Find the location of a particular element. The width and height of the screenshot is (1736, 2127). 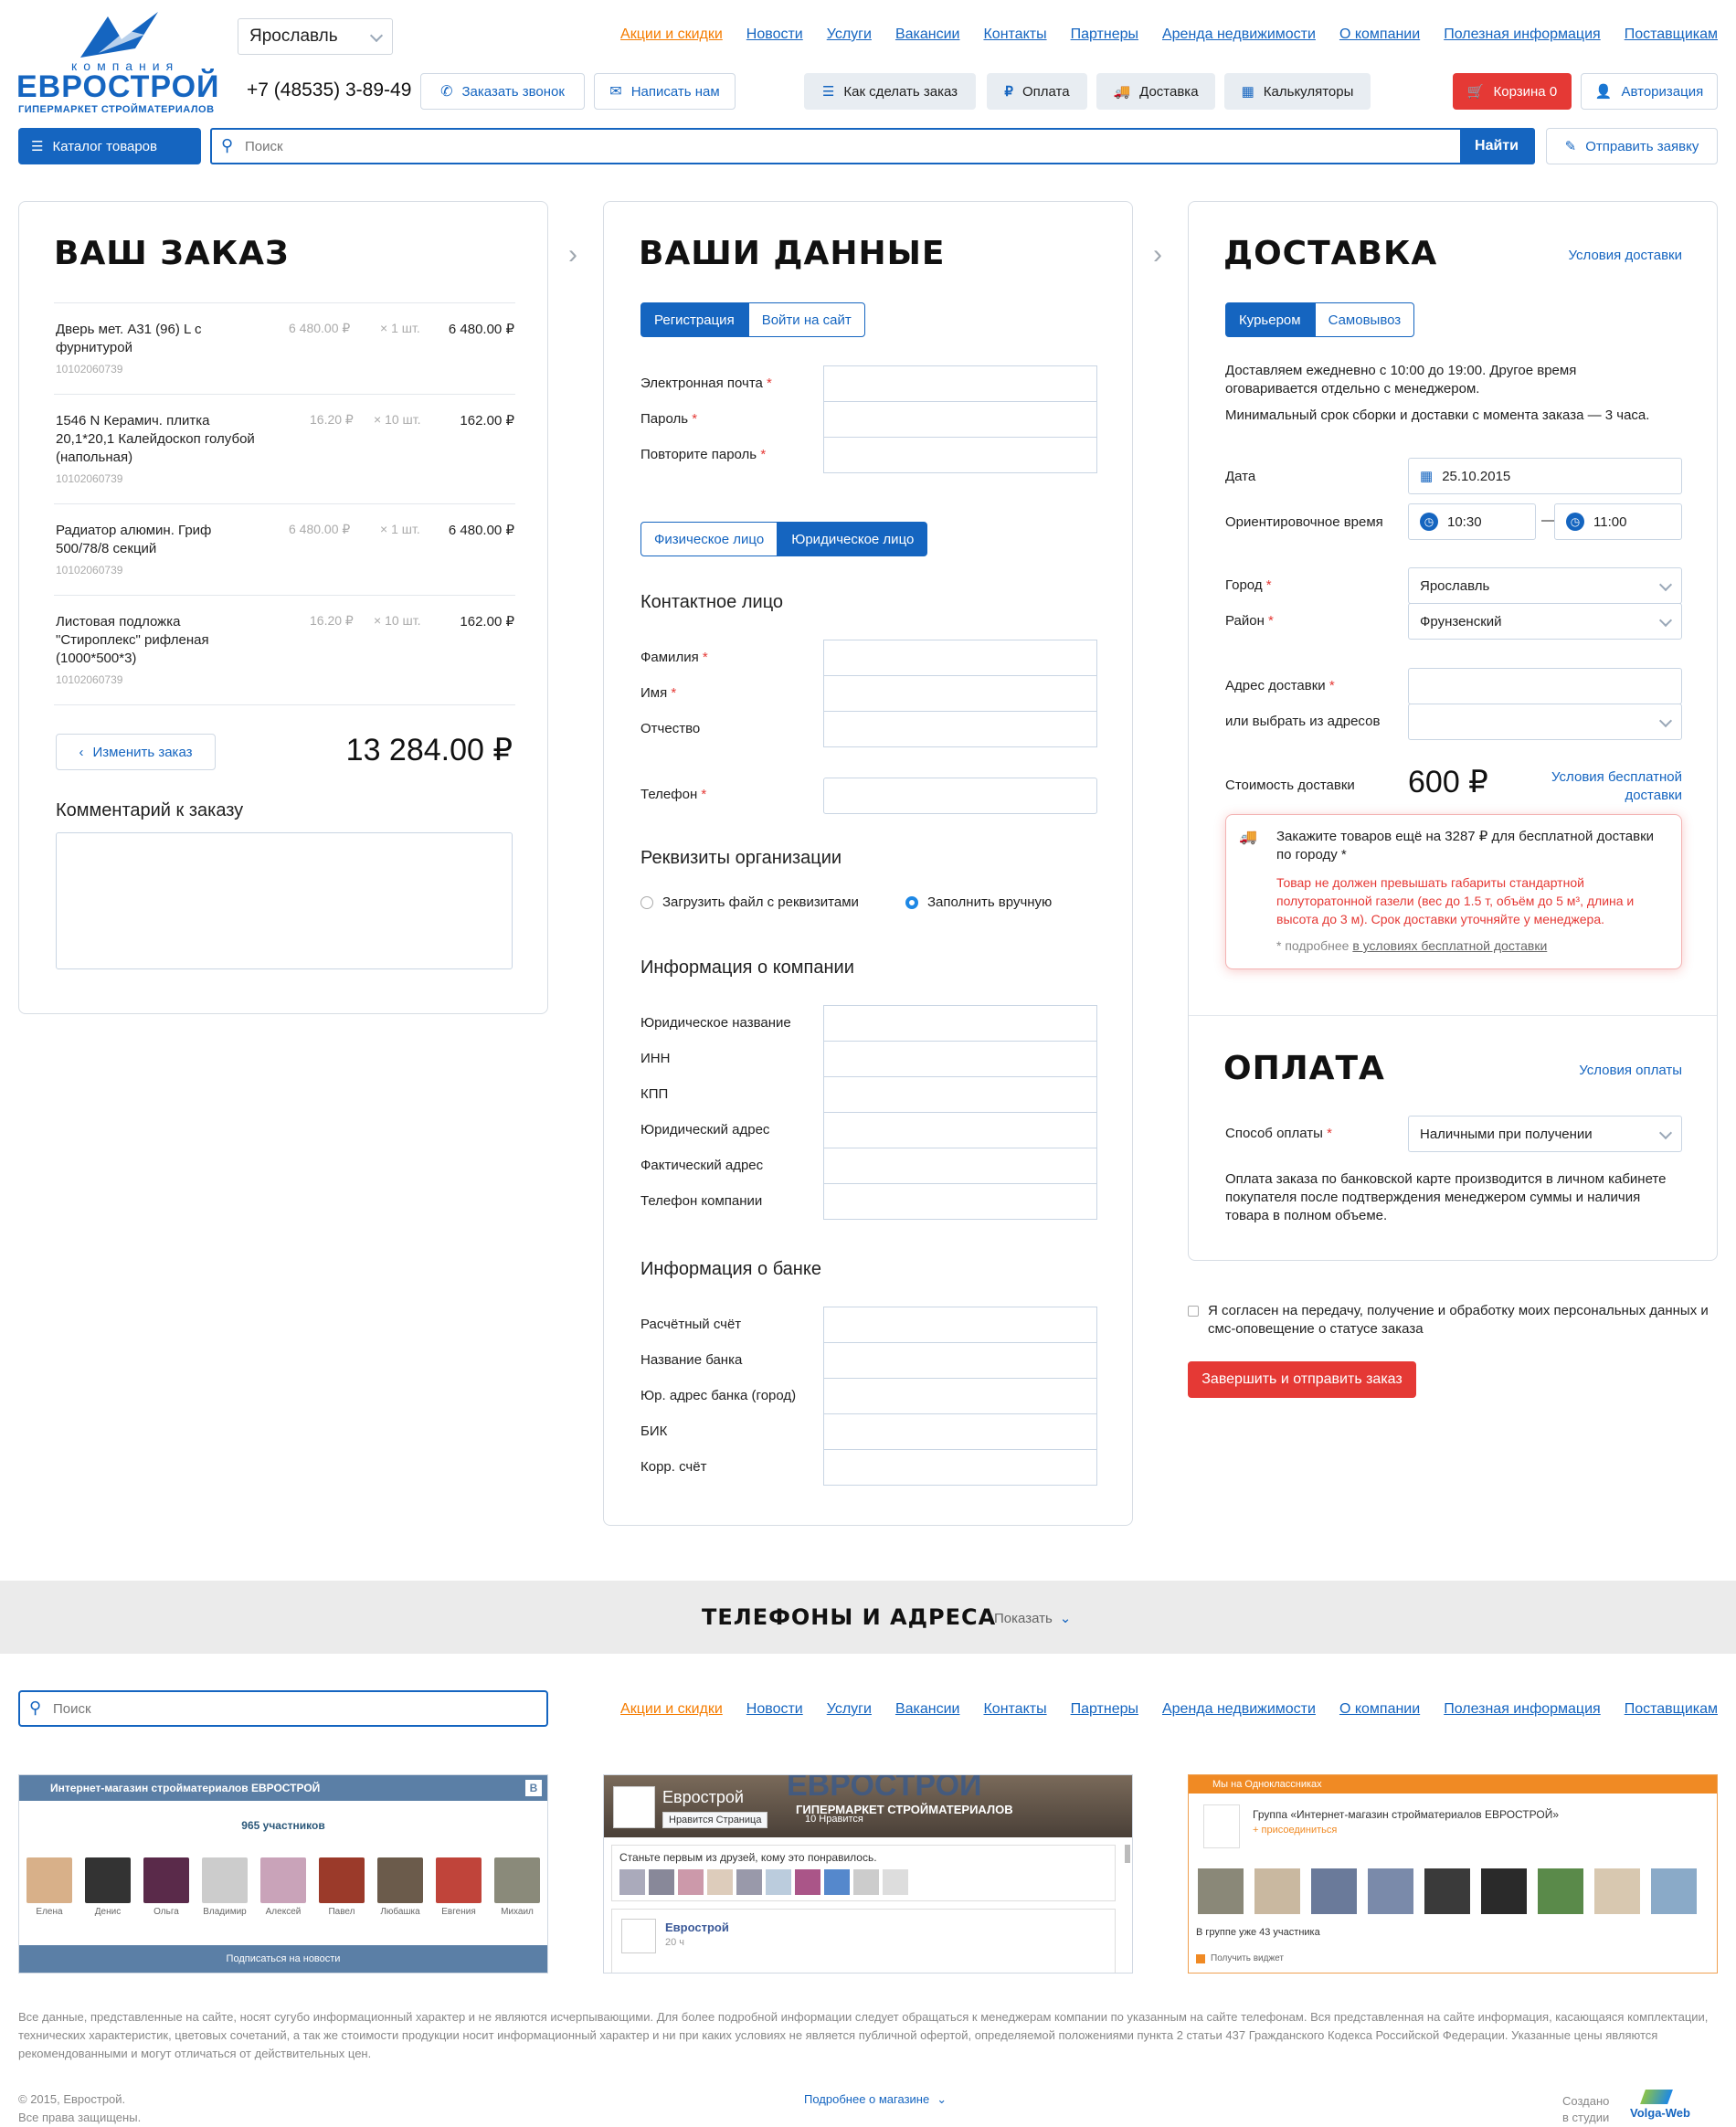

address-field is located at coordinates (1545, 686).